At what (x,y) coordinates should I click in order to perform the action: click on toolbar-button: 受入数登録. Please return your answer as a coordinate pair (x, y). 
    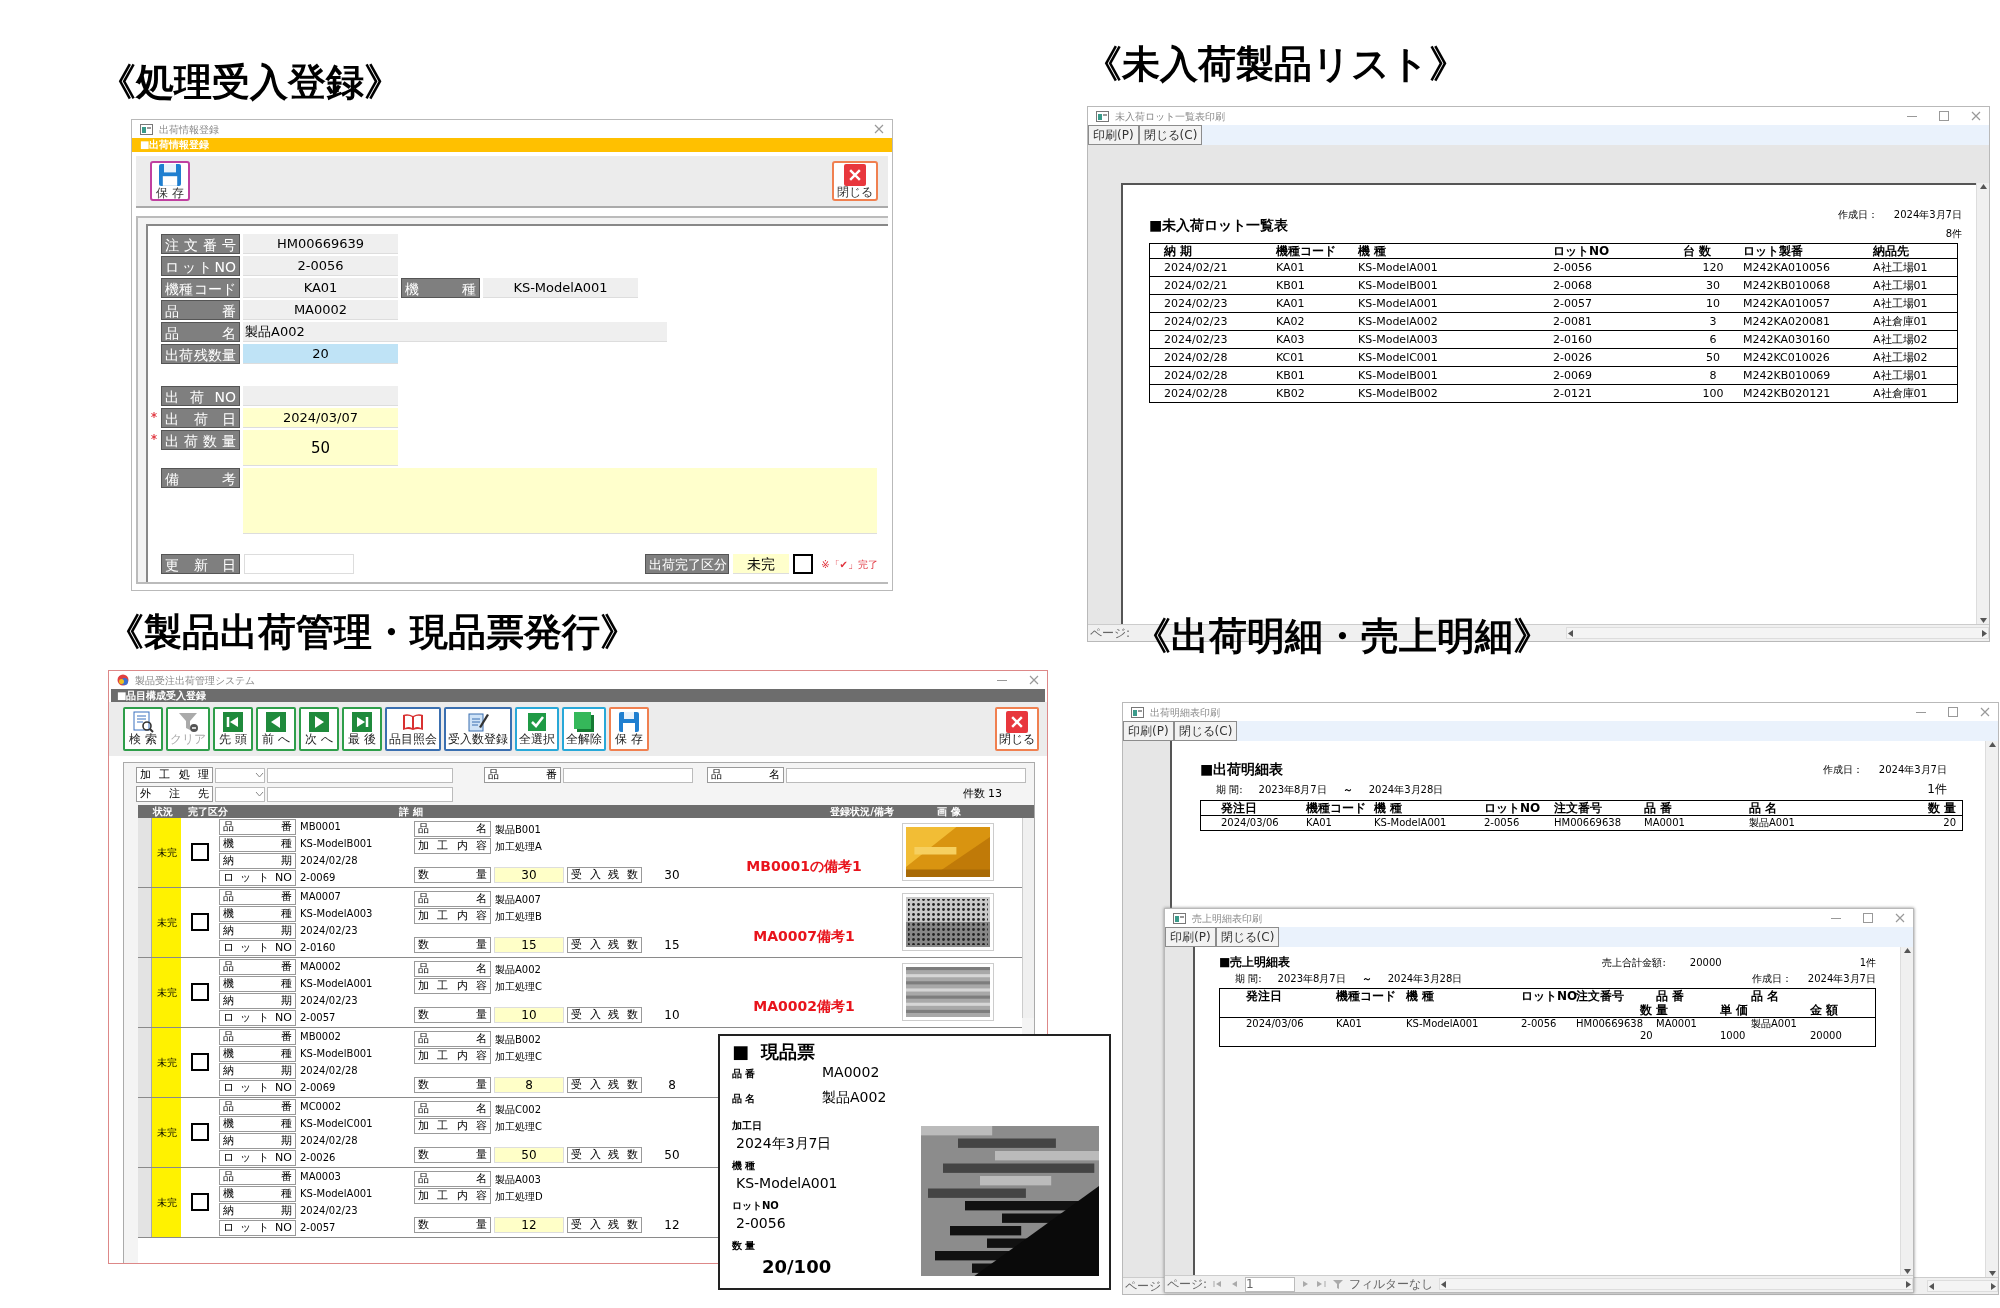
    Looking at the image, I should click on (478, 729).